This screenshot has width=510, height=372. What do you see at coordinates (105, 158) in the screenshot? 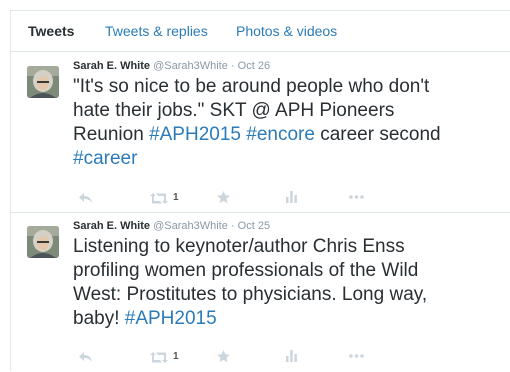
I see `hashtag-link: #career` at bounding box center [105, 158].